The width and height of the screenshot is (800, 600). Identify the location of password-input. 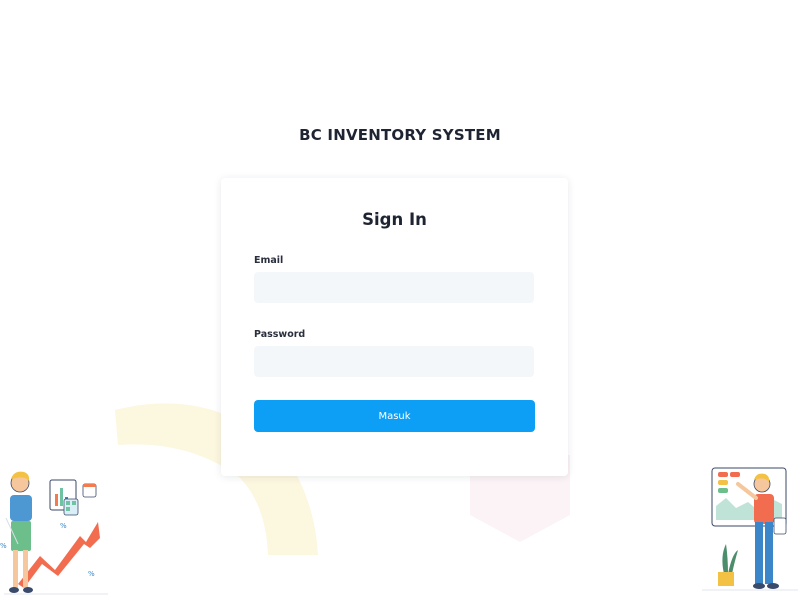
(394, 361).